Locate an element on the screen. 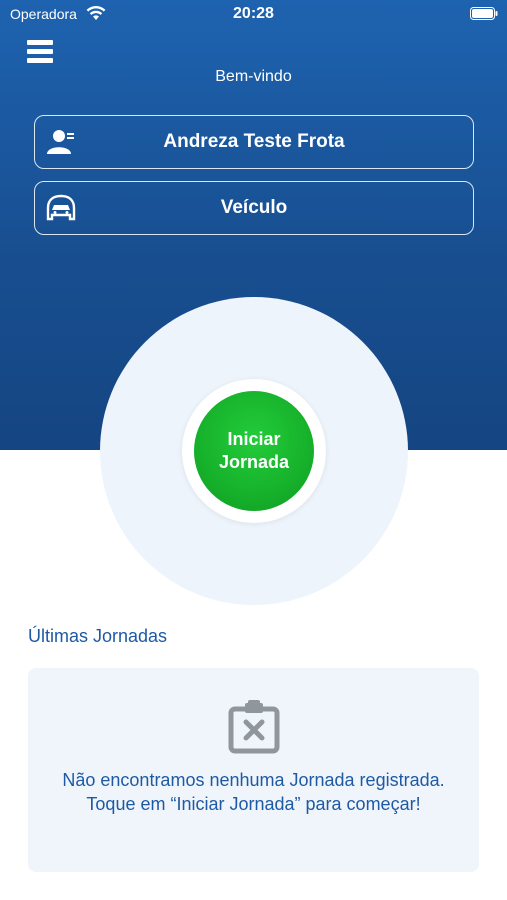 The height and width of the screenshot is (900, 507). user-name-label: Andreza Teste Frota is located at coordinates (254, 141).